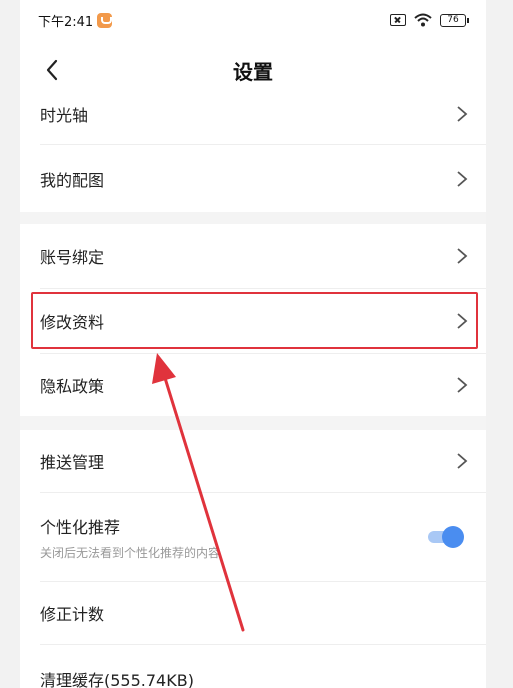  I want to click on battery-indicator: 76, so click(454, 20).